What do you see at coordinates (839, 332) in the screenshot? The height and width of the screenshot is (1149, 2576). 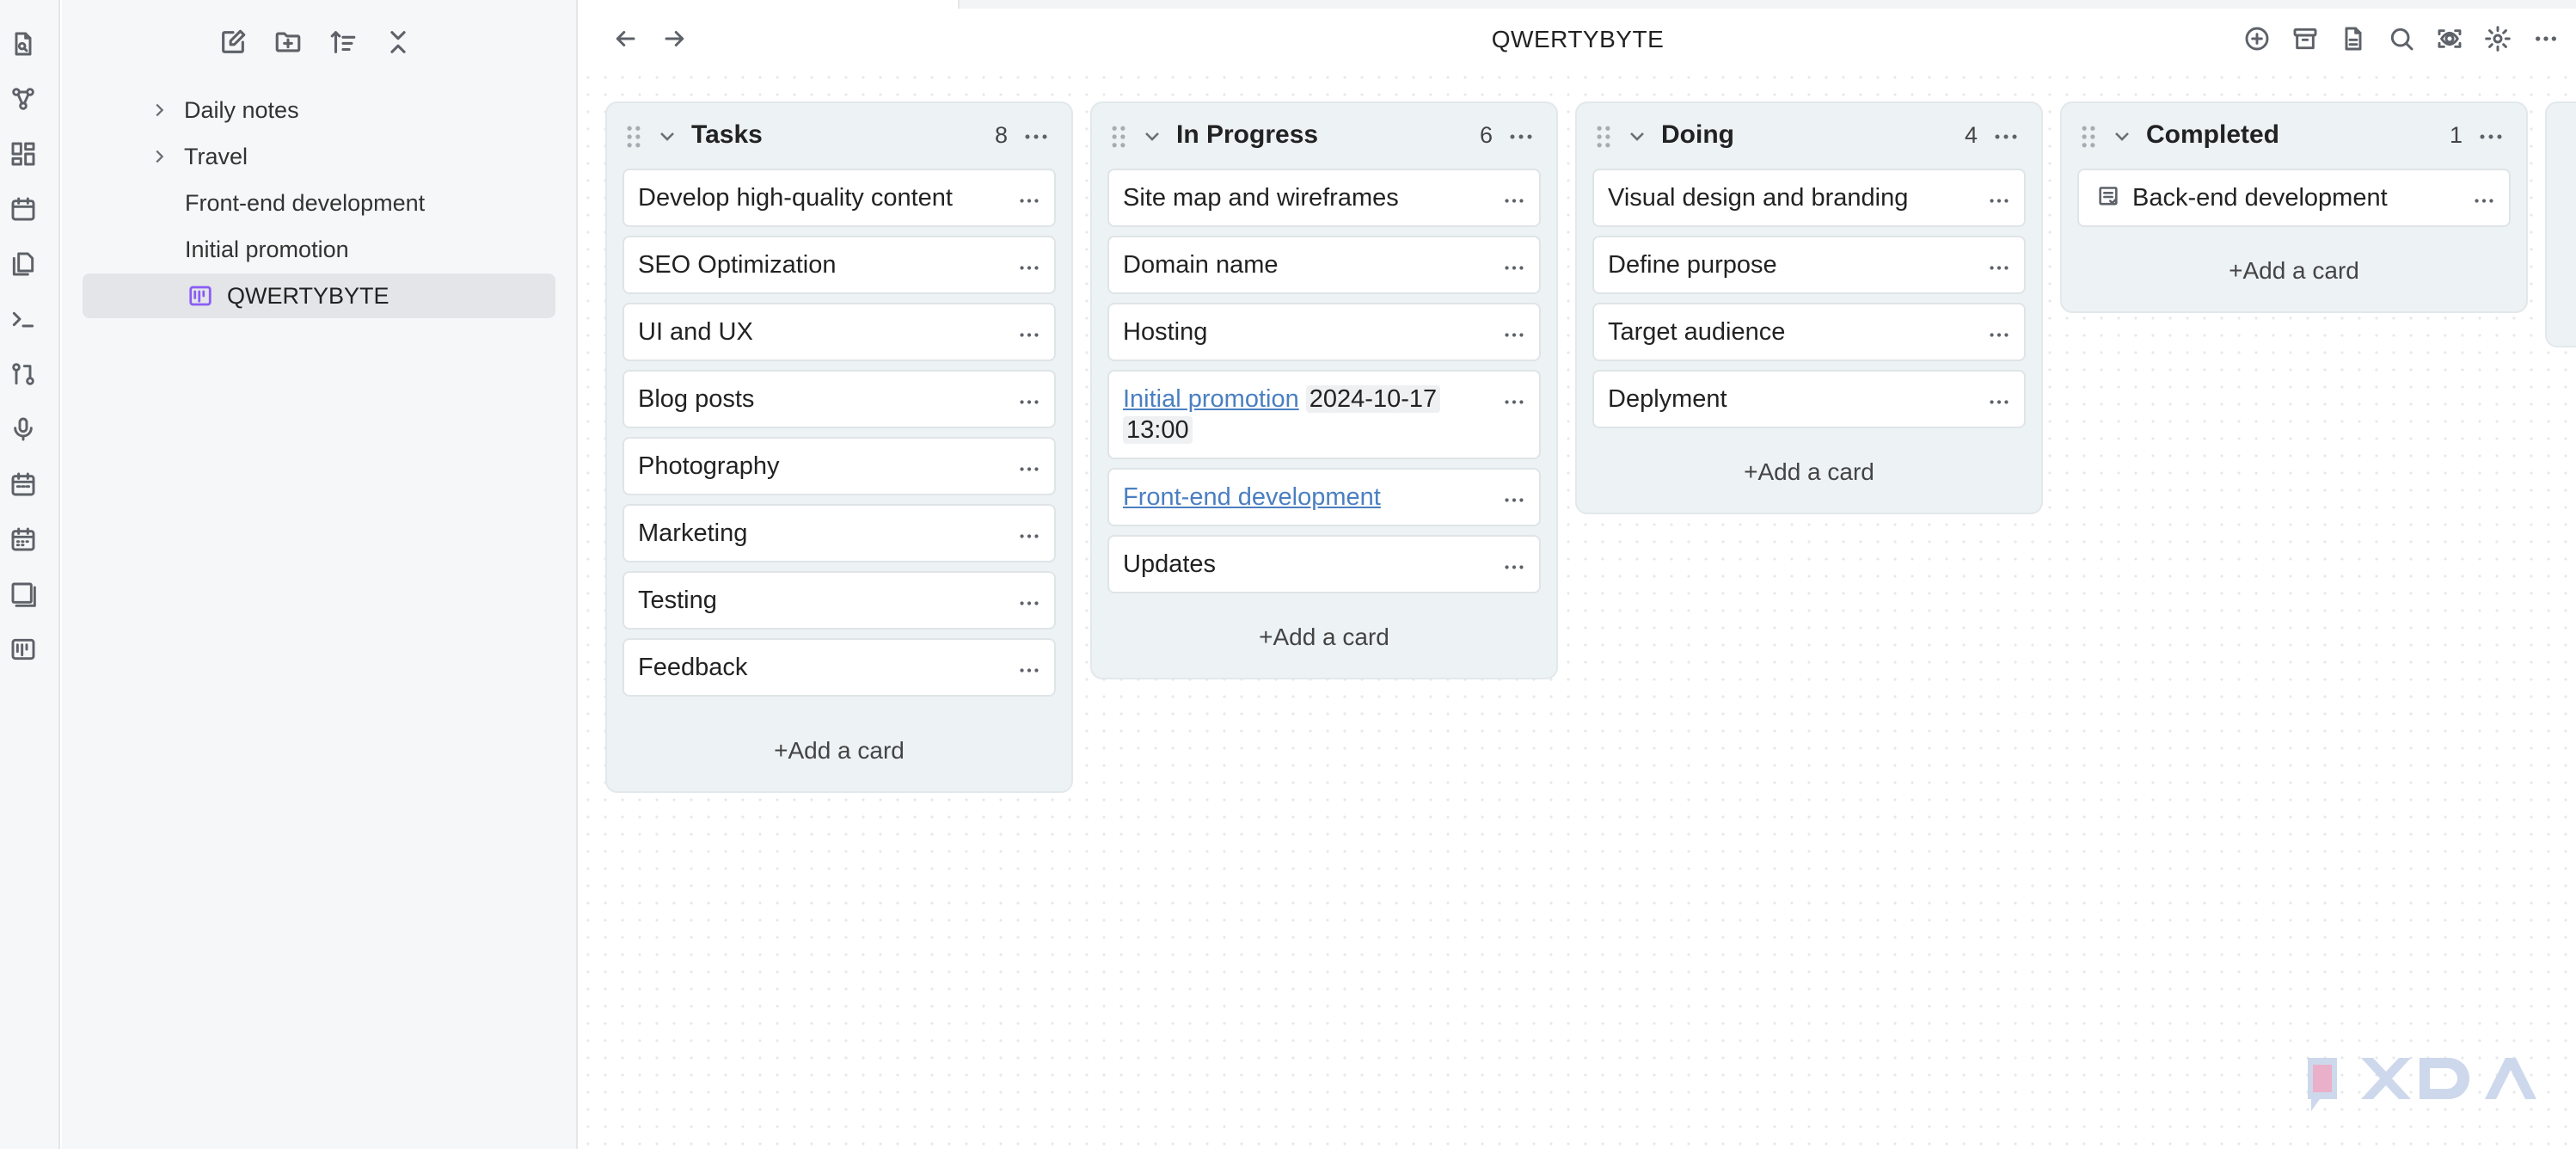 I see `card: UI and UX` at bounding box center [839, 332].